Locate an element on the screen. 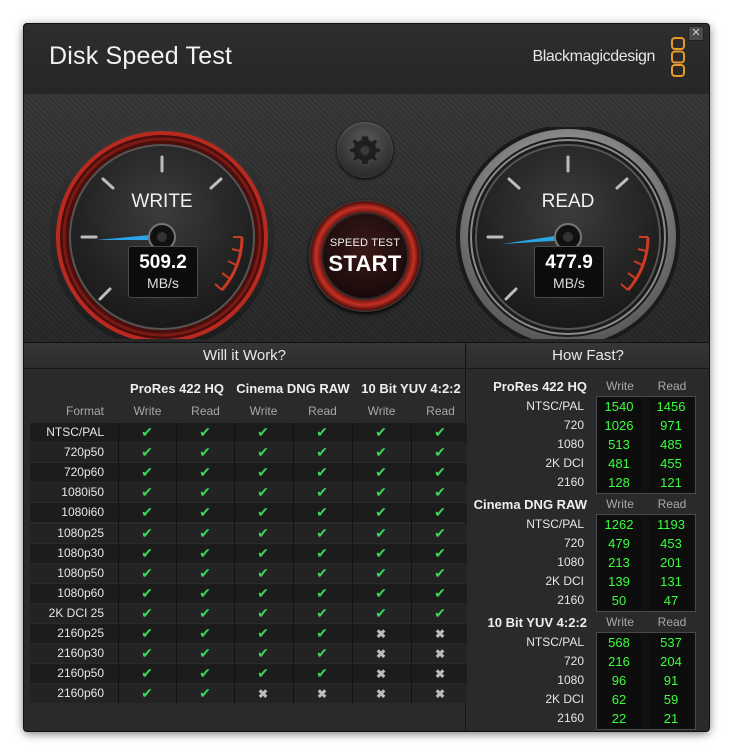 The width and height of the screenshot is (732, 756). write-fps-value: 213 is located at coordinates (619, 562).